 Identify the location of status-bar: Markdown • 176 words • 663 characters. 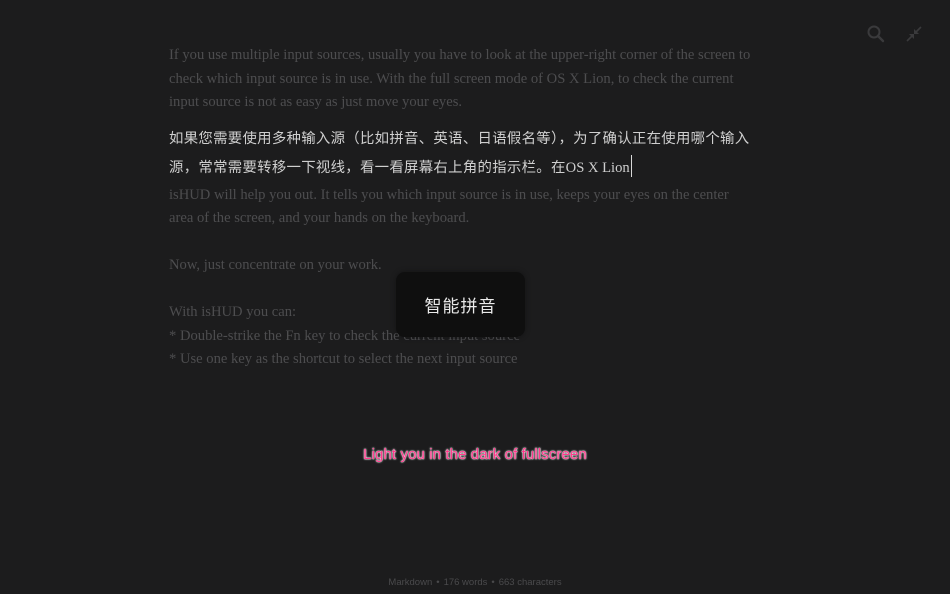
(475, 582).